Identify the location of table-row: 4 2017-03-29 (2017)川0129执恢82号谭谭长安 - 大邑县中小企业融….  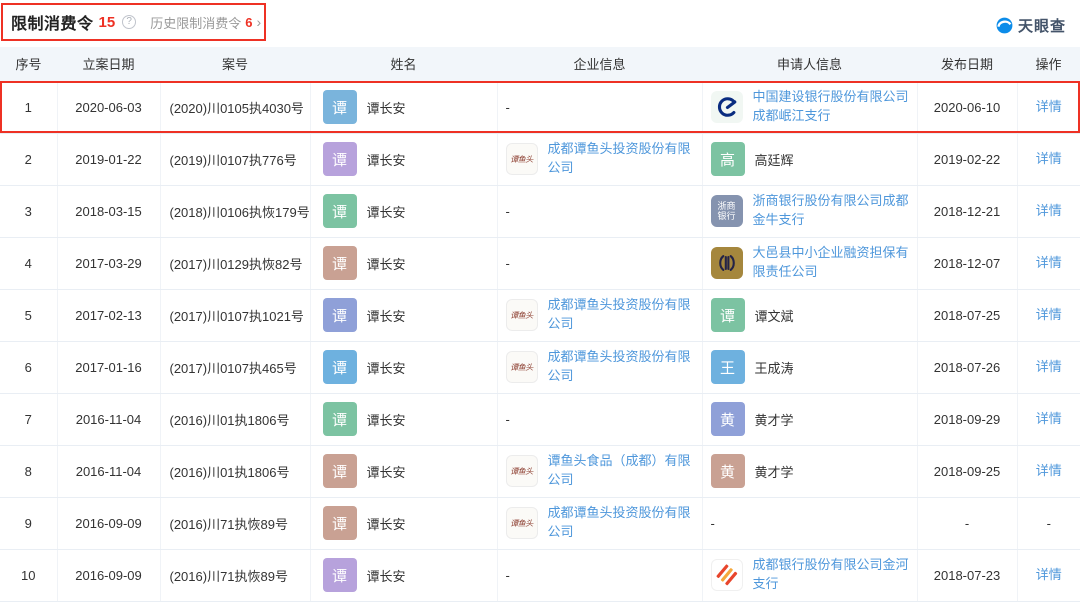
(540, 263).